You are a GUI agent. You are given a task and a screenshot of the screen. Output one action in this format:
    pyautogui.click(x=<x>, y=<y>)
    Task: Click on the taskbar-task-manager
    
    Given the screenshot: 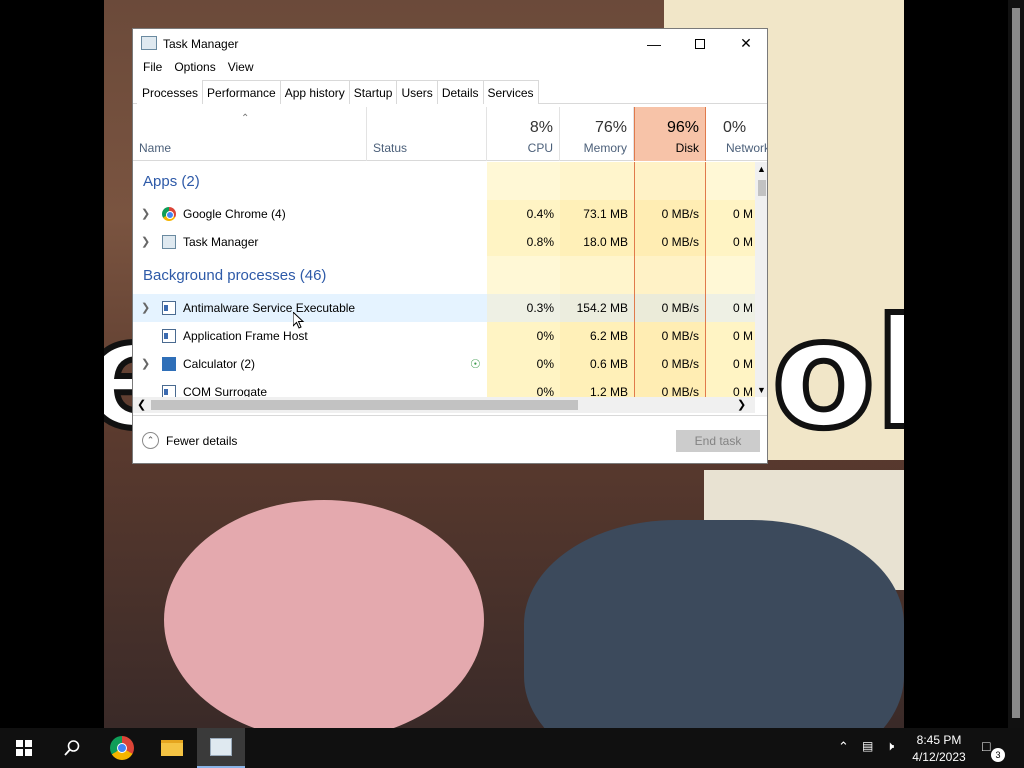 What is the action you would take?
    pyautogui.click(x=221, y=748)
    